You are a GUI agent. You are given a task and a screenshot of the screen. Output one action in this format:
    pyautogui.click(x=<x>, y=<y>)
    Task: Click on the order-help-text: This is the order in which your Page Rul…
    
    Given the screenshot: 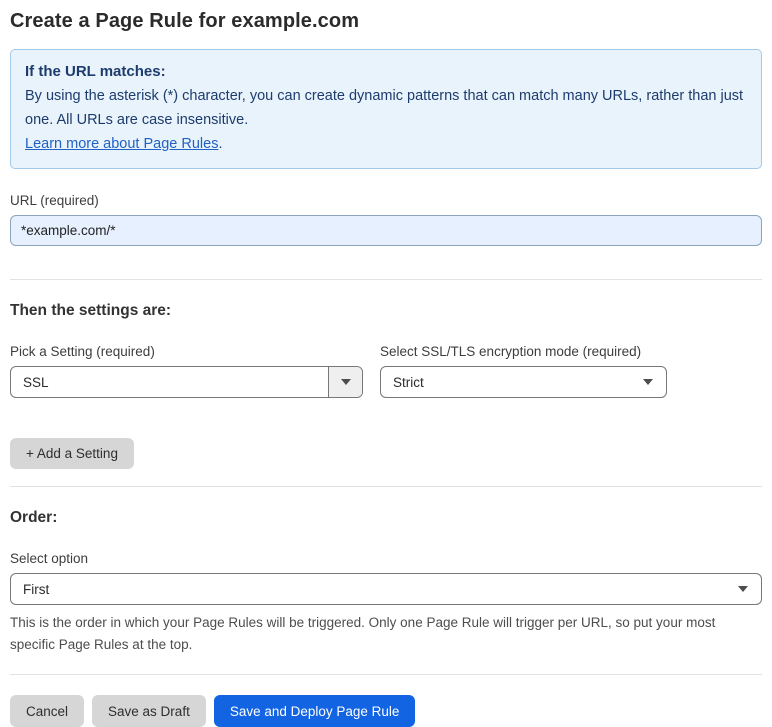 What is the action you would take?
    pyautogui.click(x=363, y=633)
    